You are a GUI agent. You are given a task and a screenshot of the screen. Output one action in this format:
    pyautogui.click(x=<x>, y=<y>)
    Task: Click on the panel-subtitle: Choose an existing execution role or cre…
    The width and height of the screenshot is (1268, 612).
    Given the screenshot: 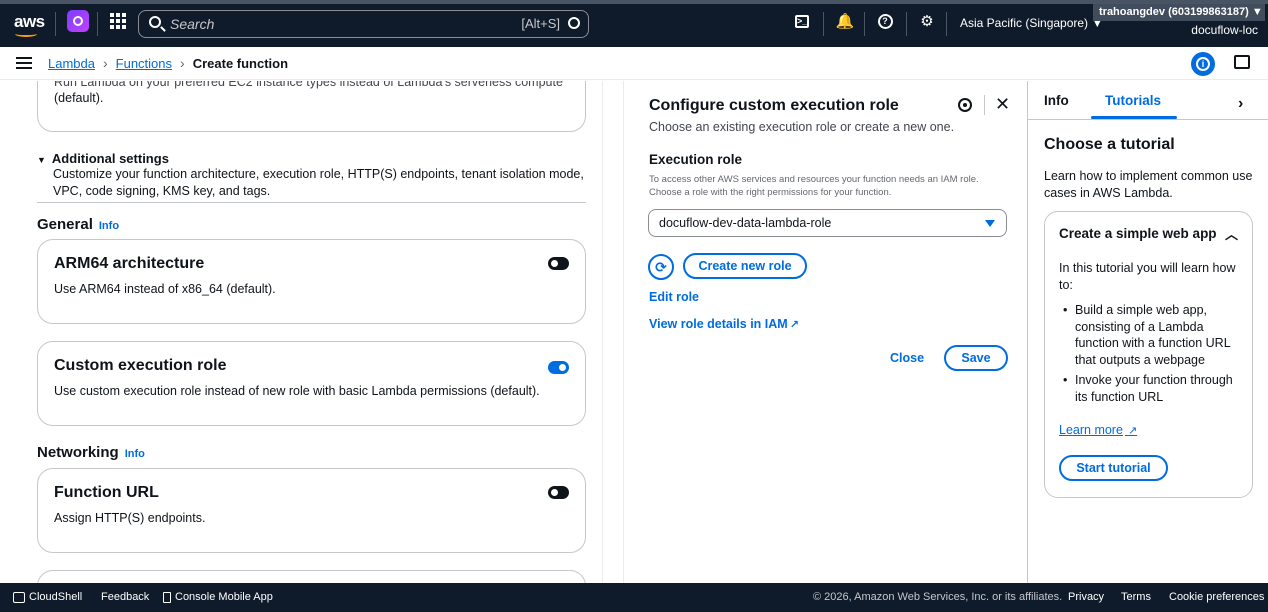 What is the action you would take?
    pyautogui.click(x=802, y=127)
    